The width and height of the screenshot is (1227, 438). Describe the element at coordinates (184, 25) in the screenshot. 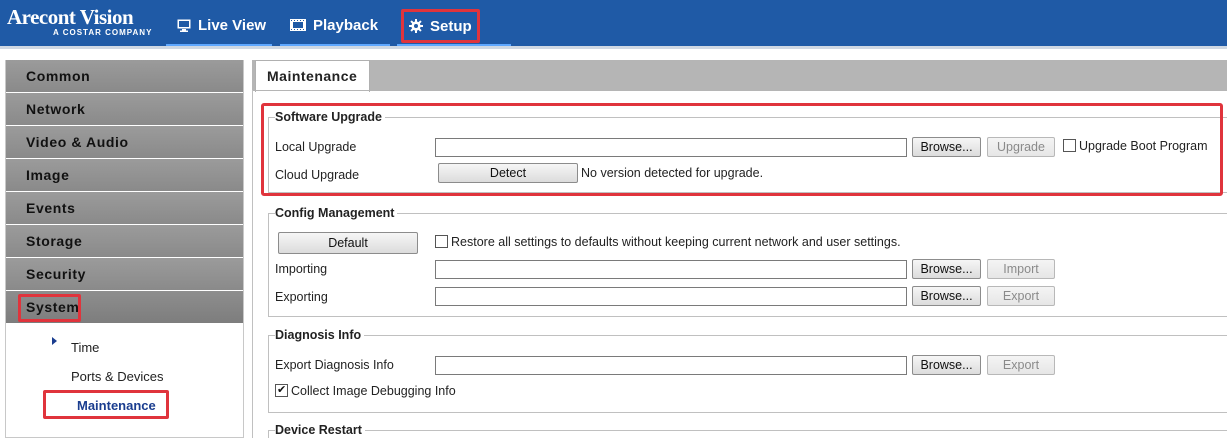

I see `monitor-icon` at that location.